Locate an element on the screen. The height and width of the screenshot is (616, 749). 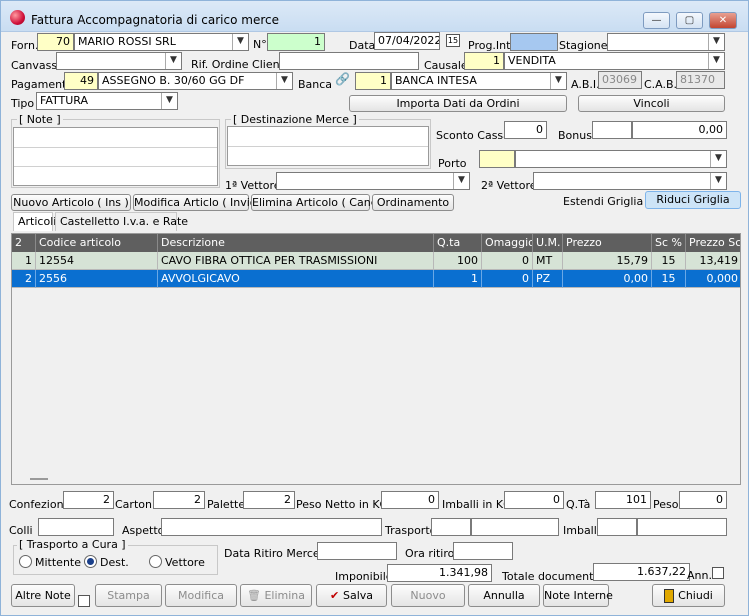
bonus-prefix-field is located at coordinates (612, 130).